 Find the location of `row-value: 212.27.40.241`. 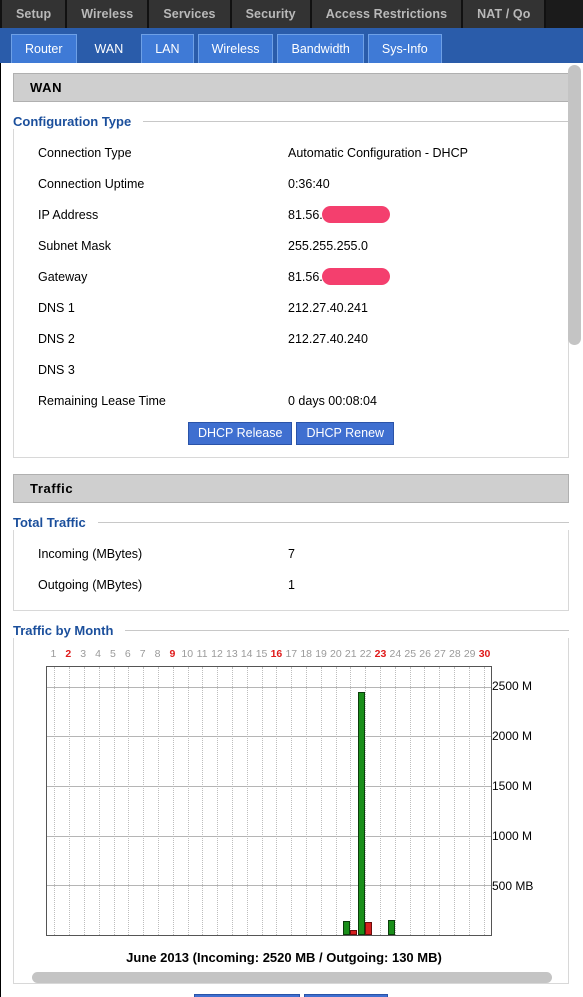

row-value: 212.27.40.241 is located at coordinates (328, 307).